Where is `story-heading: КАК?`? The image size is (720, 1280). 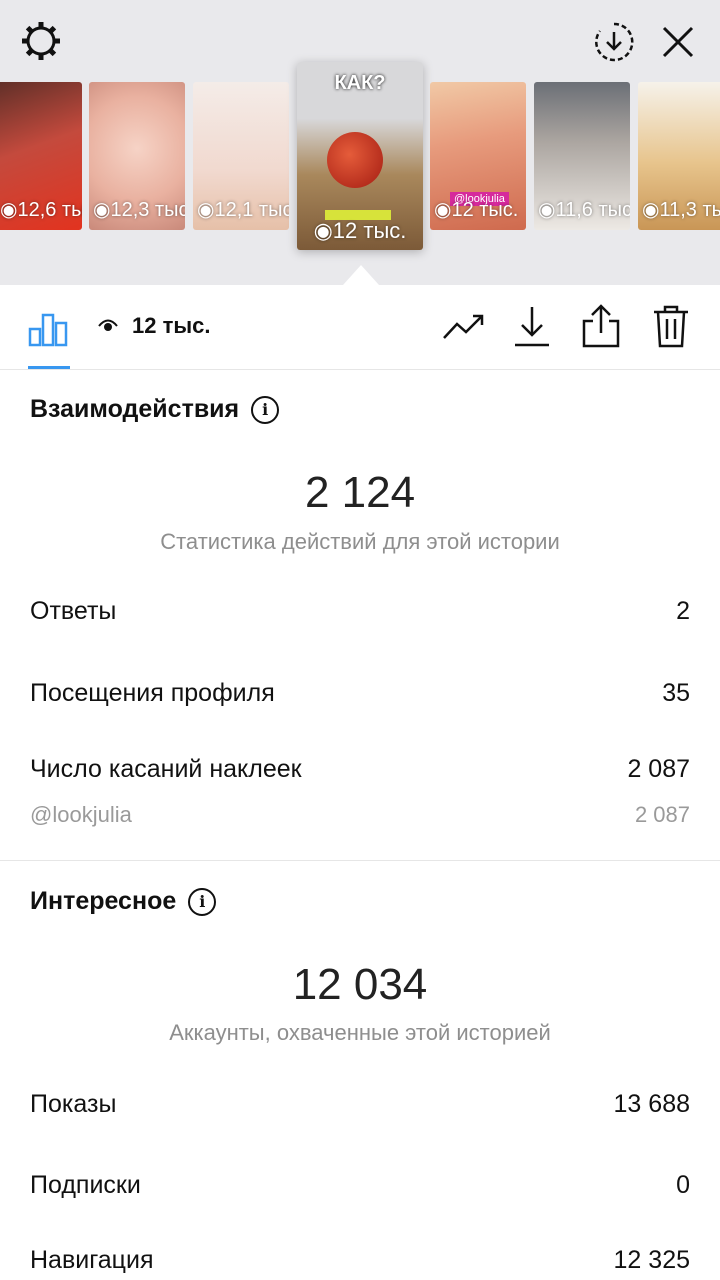 story-heading: КАК? is located at coordinates (360, 83).